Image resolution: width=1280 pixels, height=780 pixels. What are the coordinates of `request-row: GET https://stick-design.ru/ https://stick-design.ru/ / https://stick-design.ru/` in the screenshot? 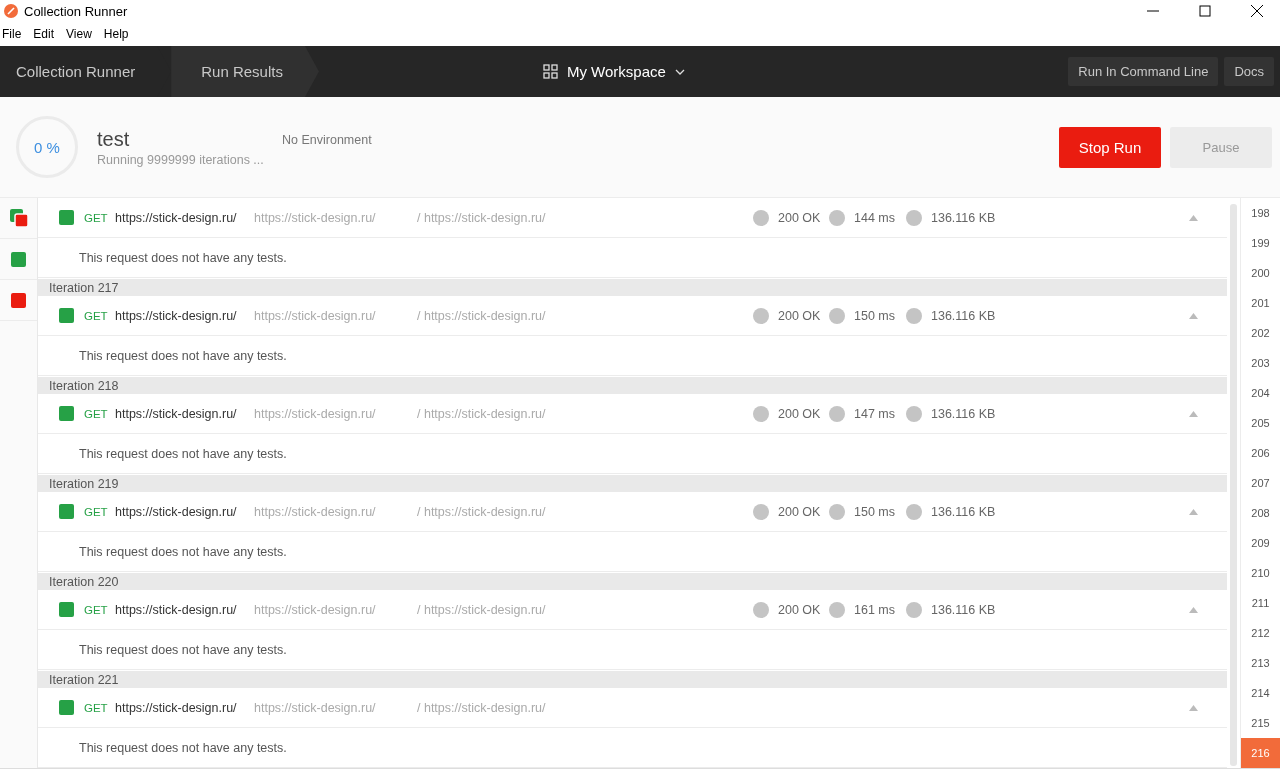 It's located at (632, 708).